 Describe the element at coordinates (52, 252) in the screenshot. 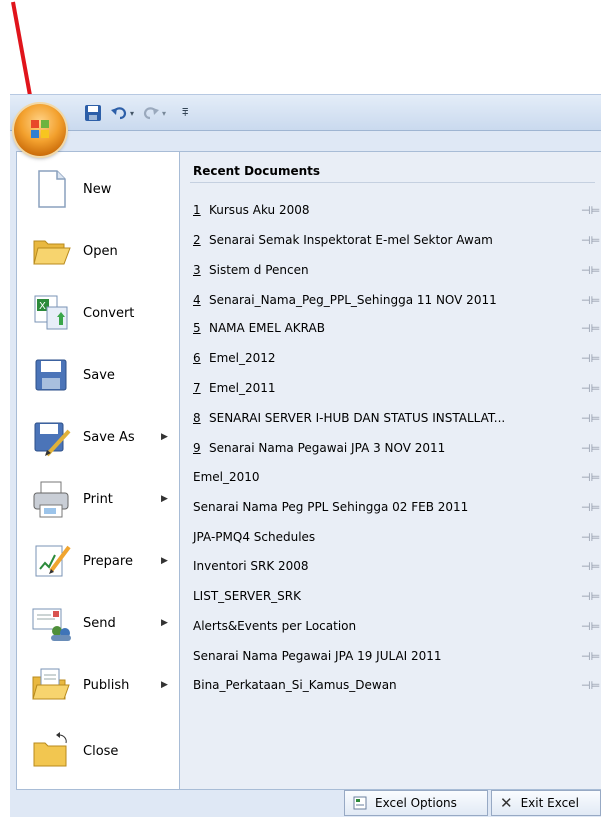

I see `open-folder-icon` at that location.